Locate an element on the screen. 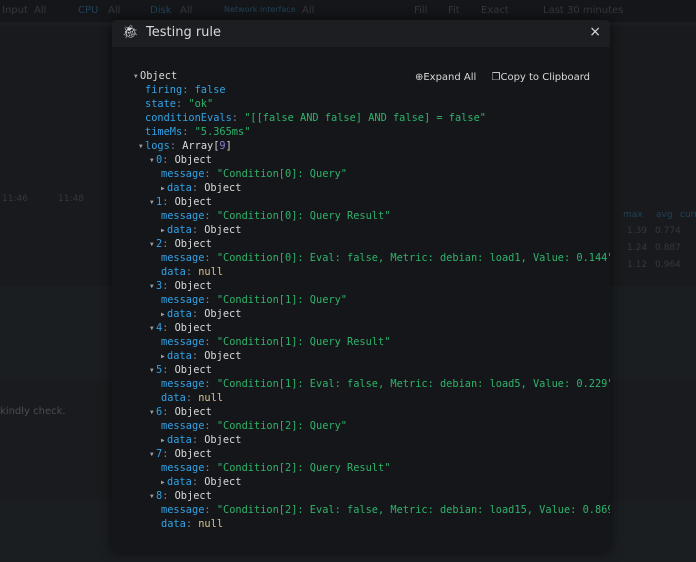  log-entry-6: ▼ 6: Object is located at coordinates (372, 412).